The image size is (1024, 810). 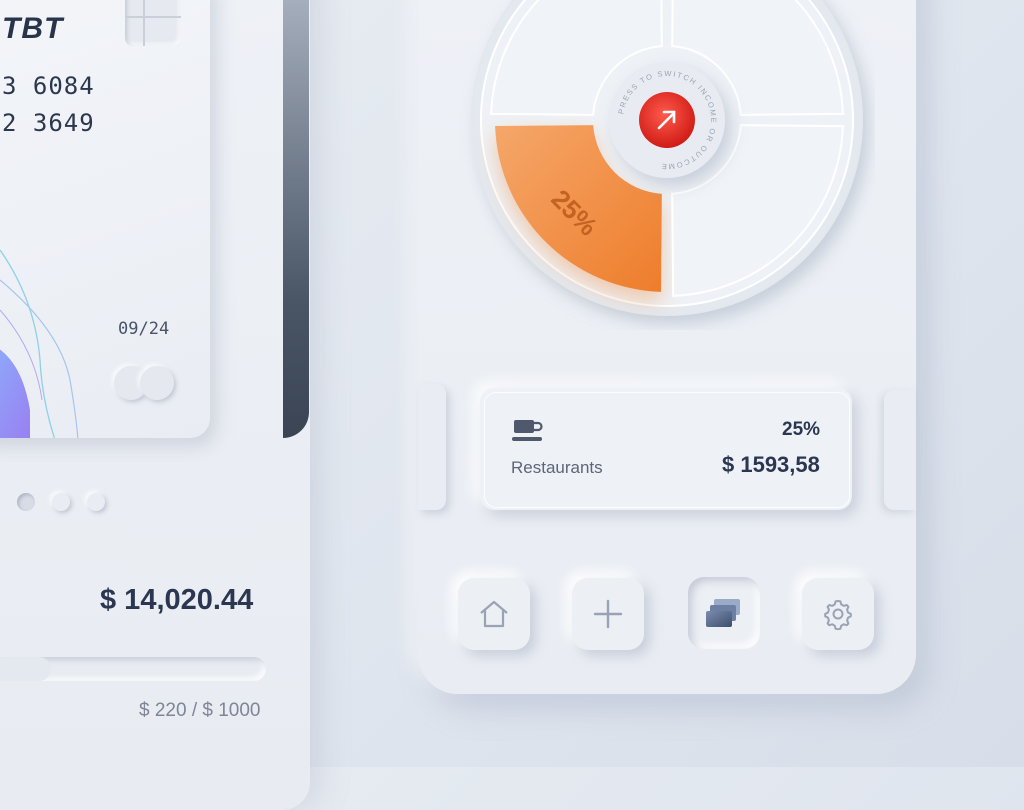 What do you see at coordinates (667, 158) in the screenshot?
I see `spending-donut-chart: 25% PRESS TO SWITCH INCOME OR OUTCOME` at bounding box center [667, 158].